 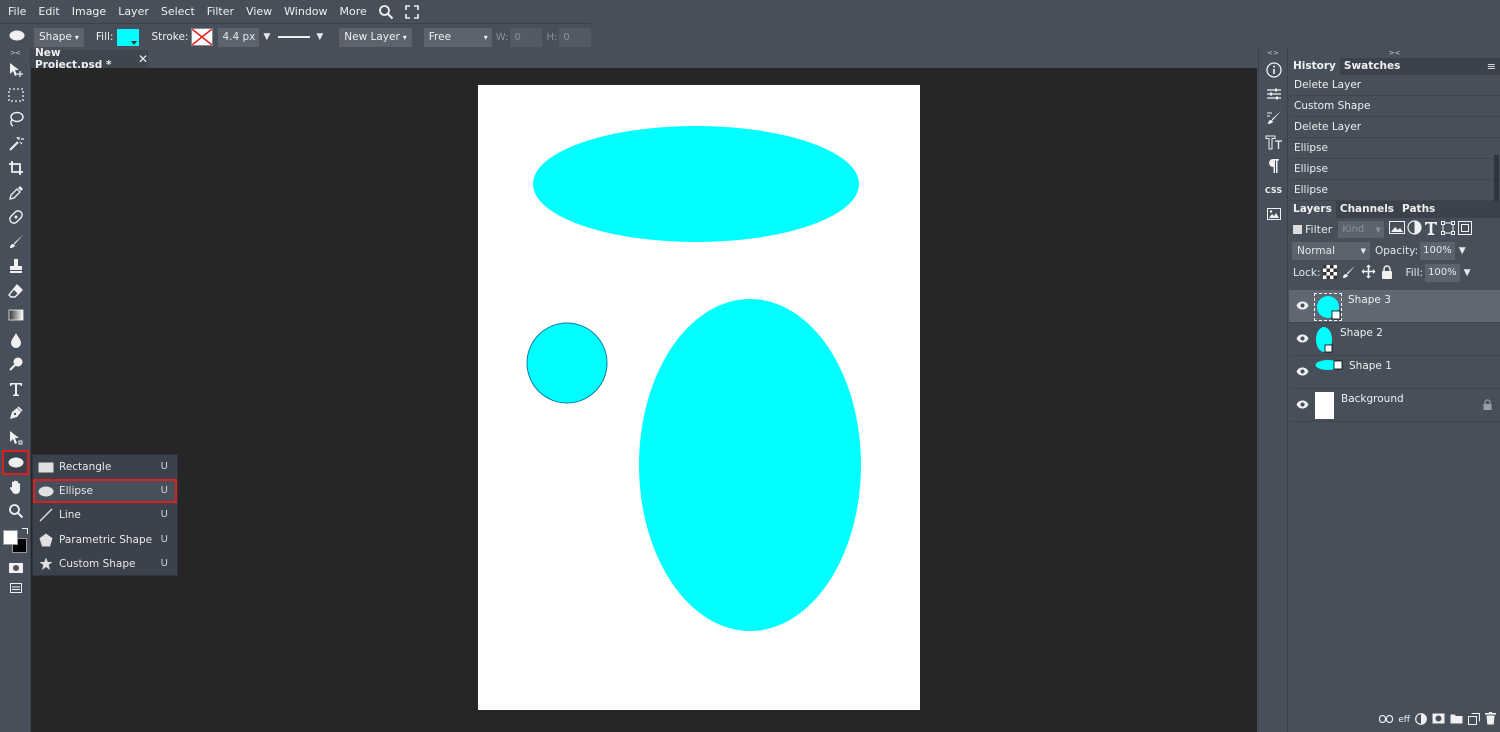 What do you see at coordinates (15, 217) in the screenshot?
I see `healing-brush-icon` at bounding box center [15, 217].